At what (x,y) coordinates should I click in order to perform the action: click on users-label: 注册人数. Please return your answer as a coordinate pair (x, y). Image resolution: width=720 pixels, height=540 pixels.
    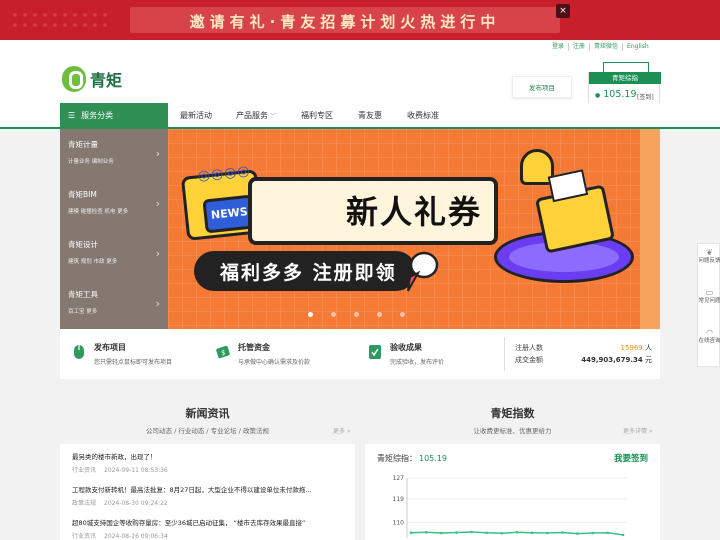
    Looking at the image, I should click on (529, 348).